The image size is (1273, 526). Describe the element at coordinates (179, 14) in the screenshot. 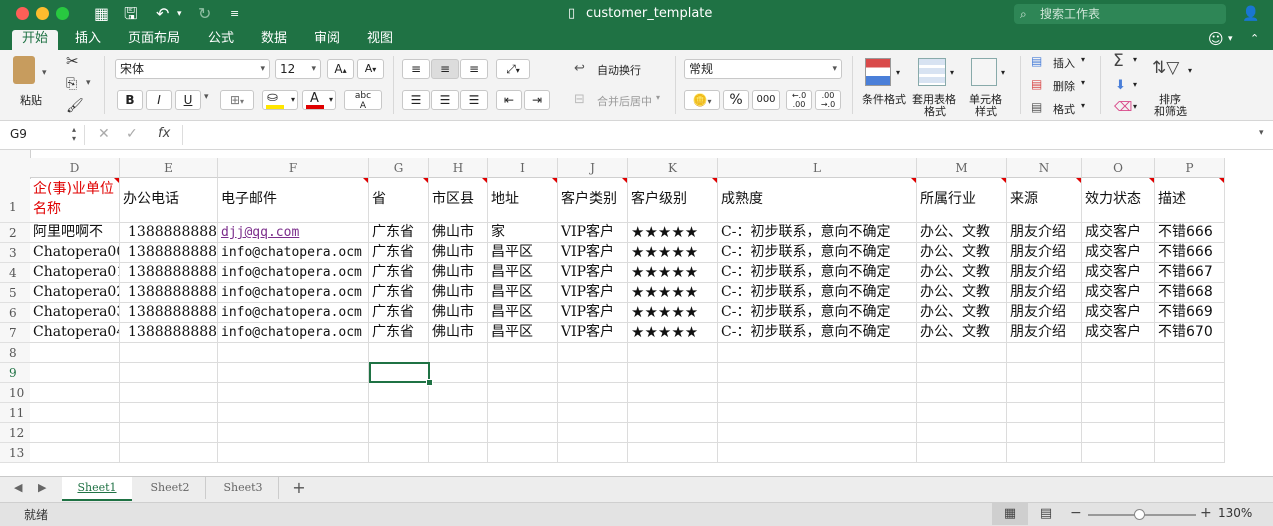

I see `undo-dropdown-icon: ▾` at that location.